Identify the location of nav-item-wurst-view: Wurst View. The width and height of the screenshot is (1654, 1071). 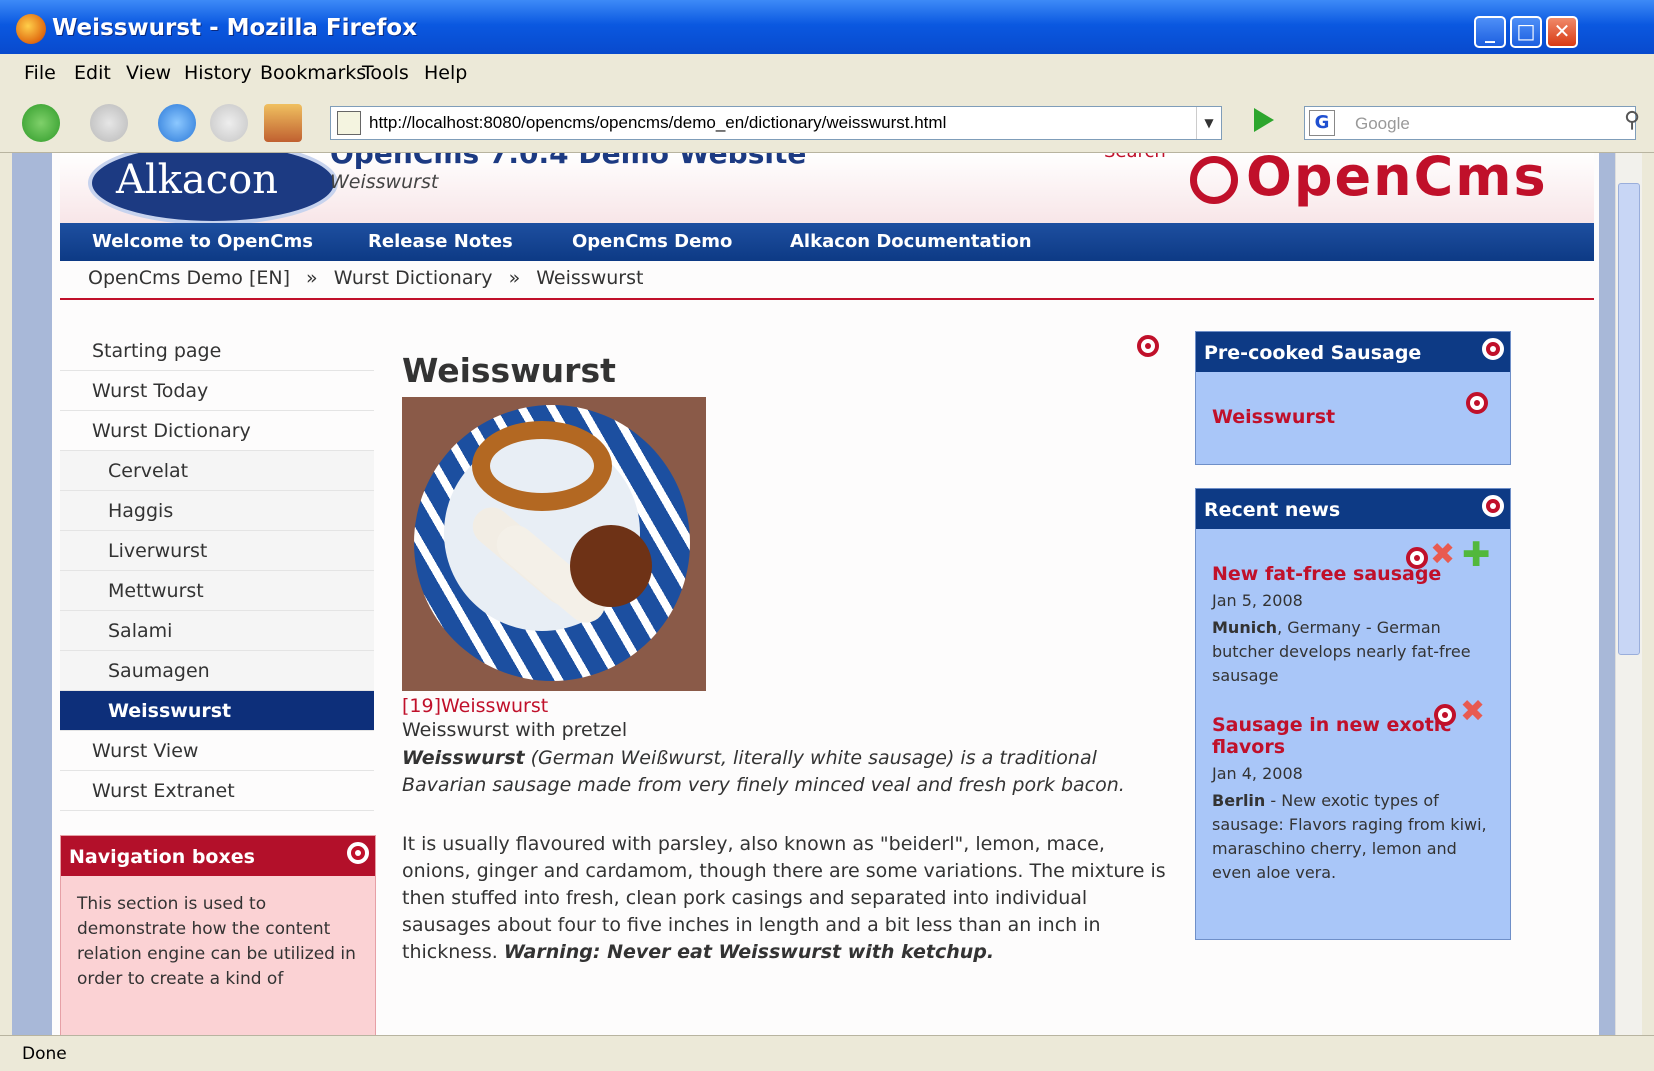
(217, 751).